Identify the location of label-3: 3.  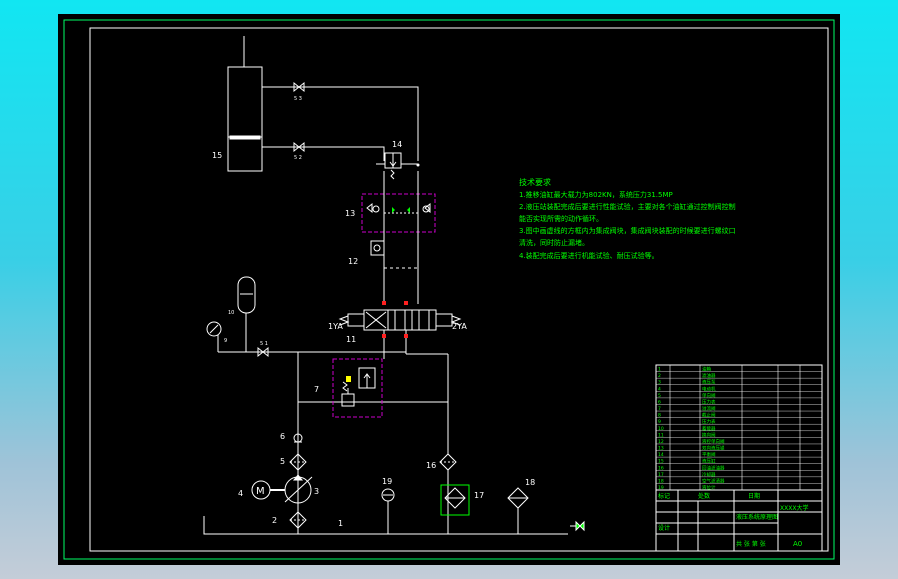
(316, 491).